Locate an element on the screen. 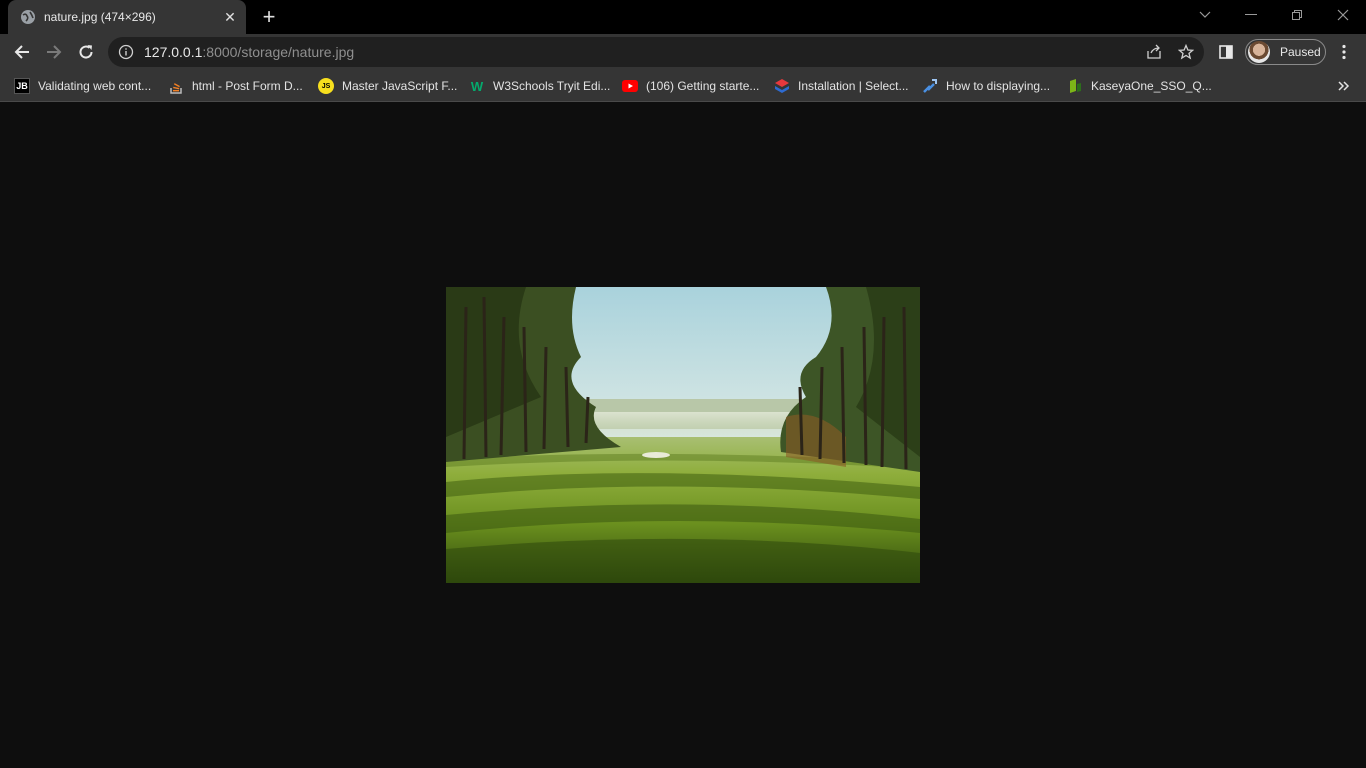 The image size is (1366, 768). url-text: 127.0.0.1:8000/storage/nature.jpg is located at coordinates (249, 52).